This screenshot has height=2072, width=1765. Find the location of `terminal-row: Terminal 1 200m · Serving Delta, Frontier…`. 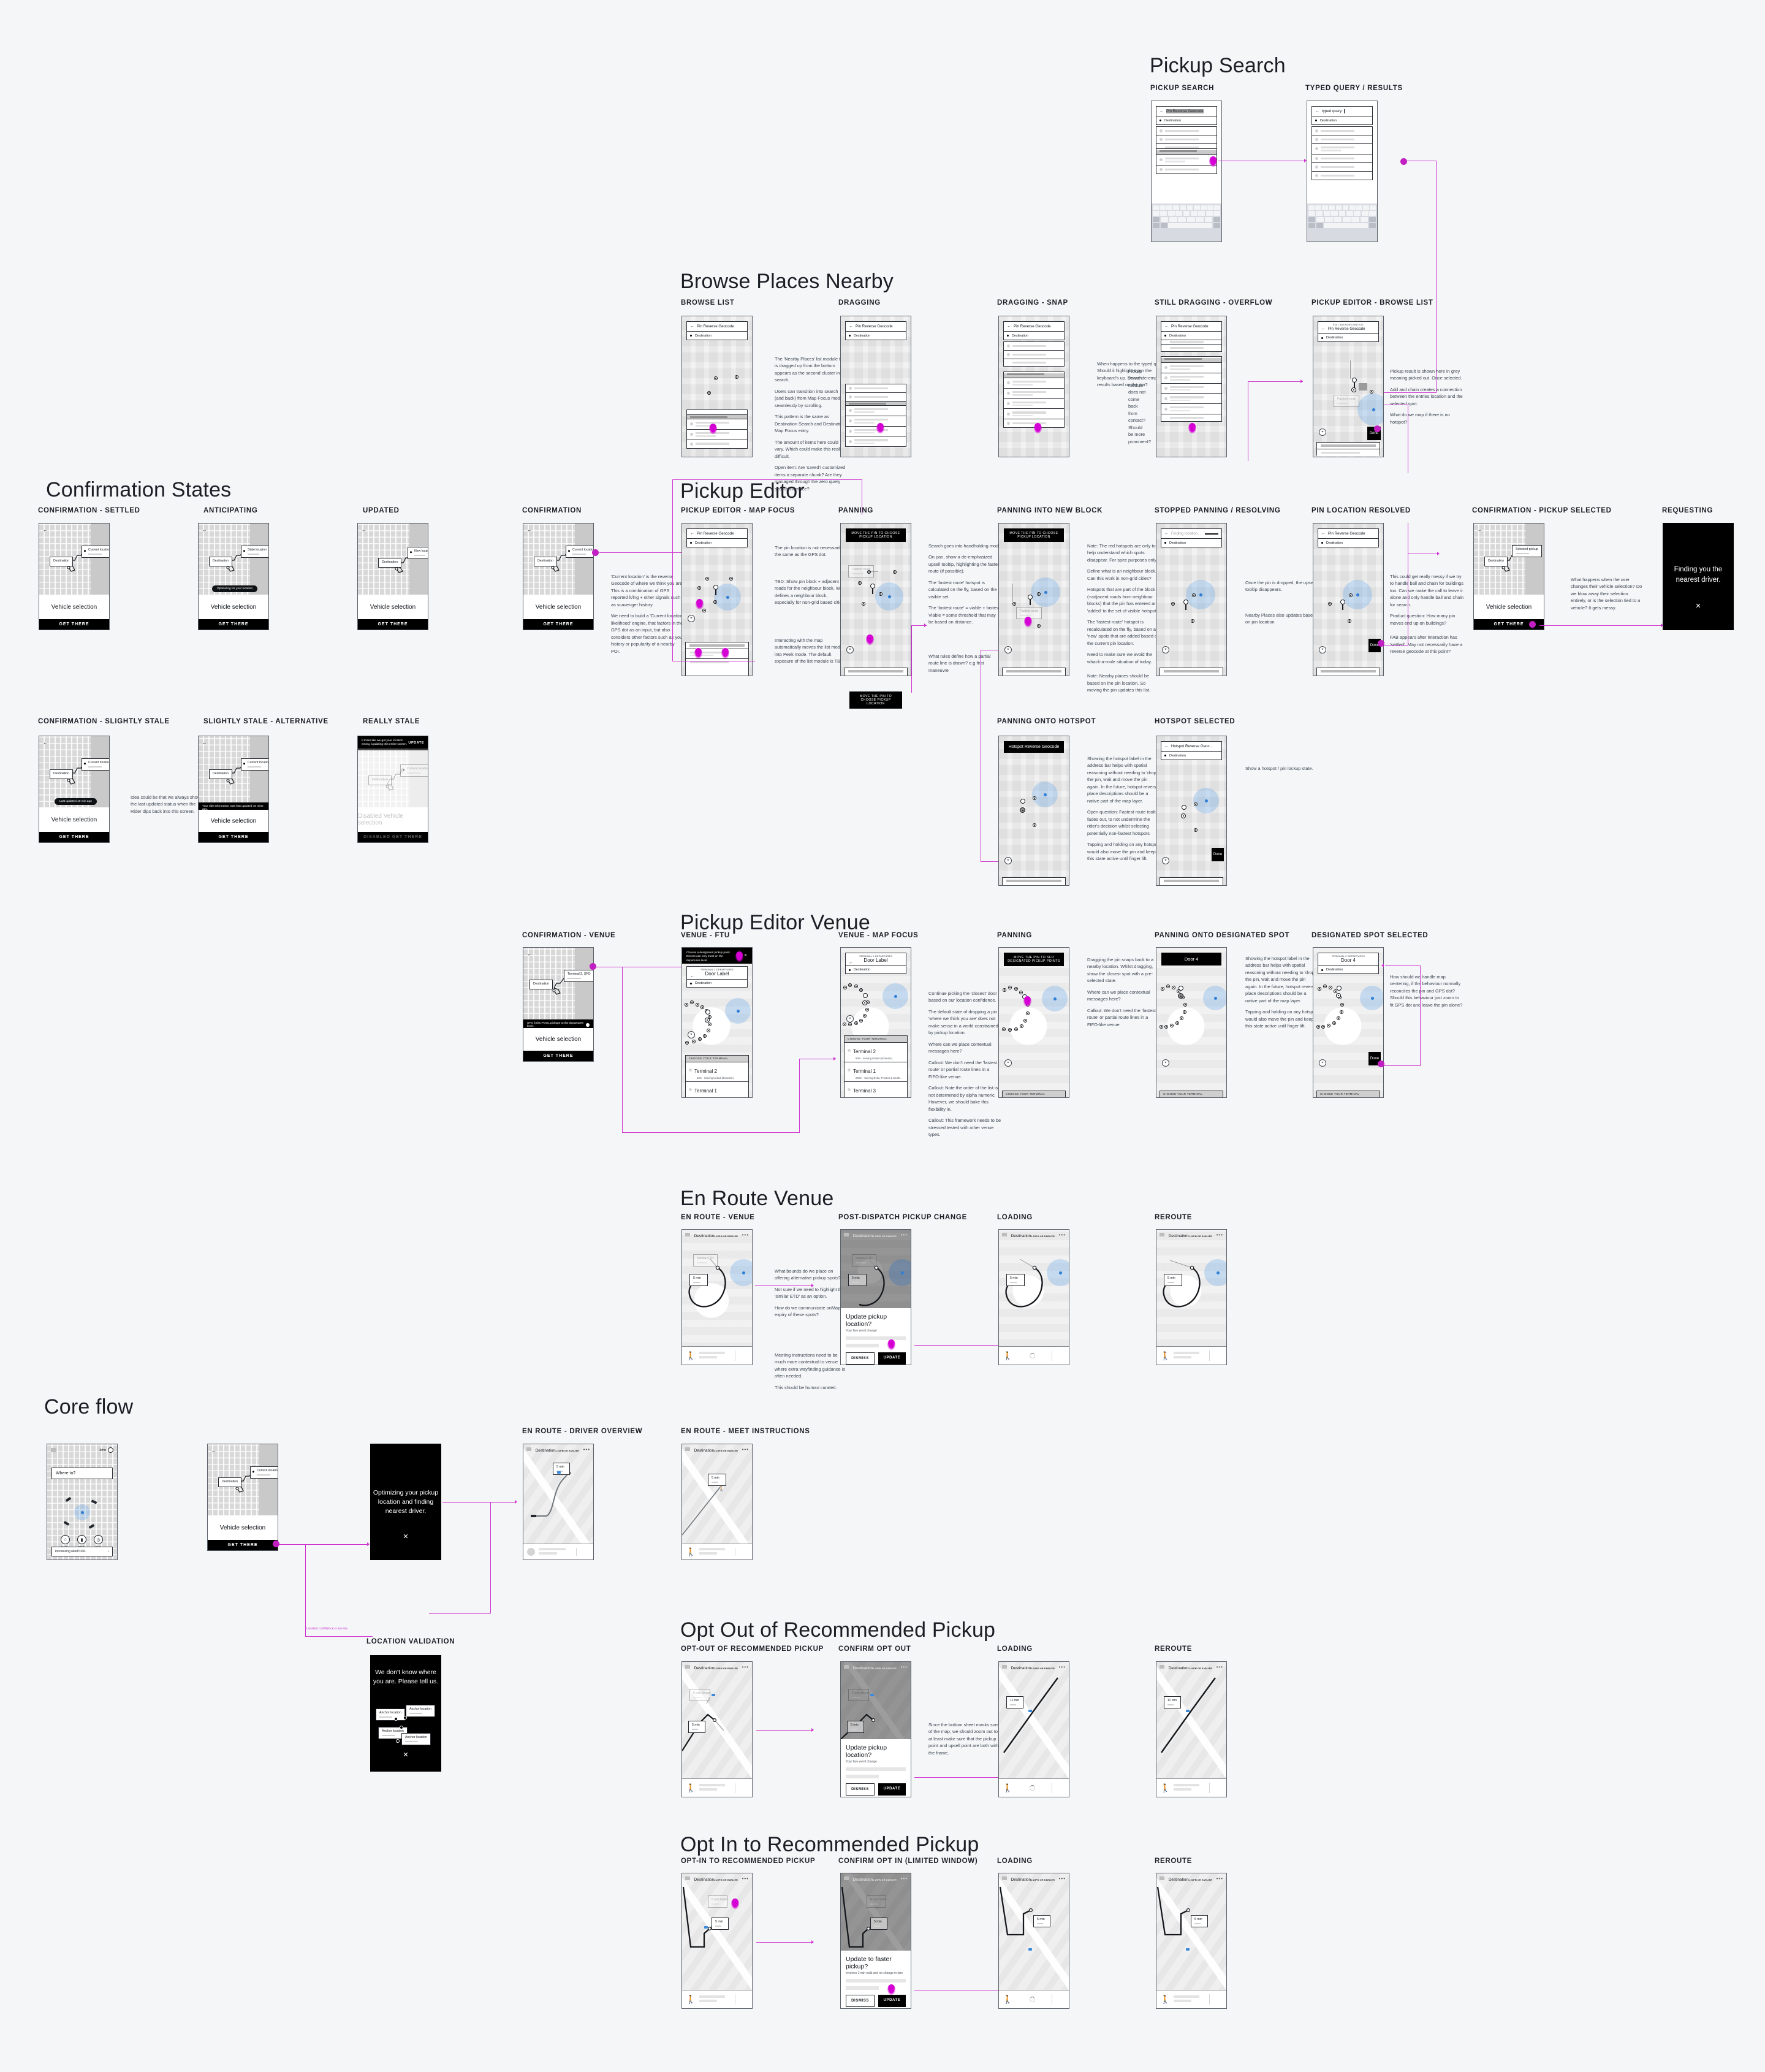

terminal-row: Terminal 1 200m · Serving Delta, Frontier… is located at coordinates (876, 1072).